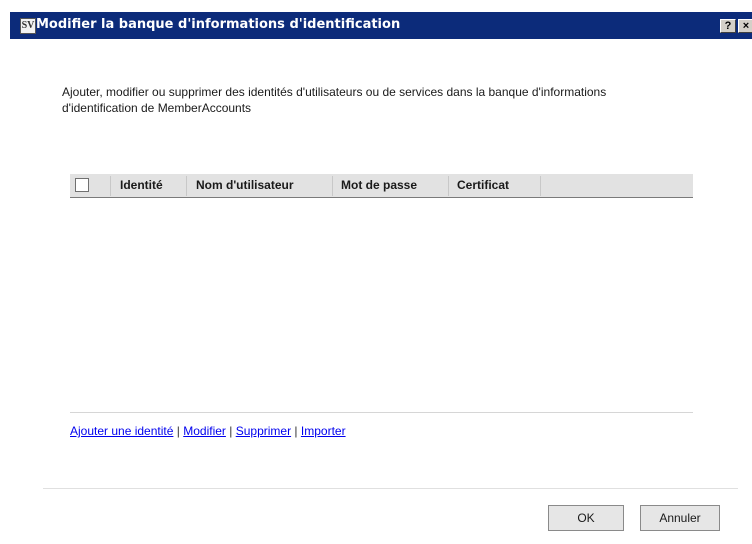 This screenshot has height=544, width=752. Describe the element at coordinates (323, 431) in the screenshot. I see `import-link: Importer` at that location.